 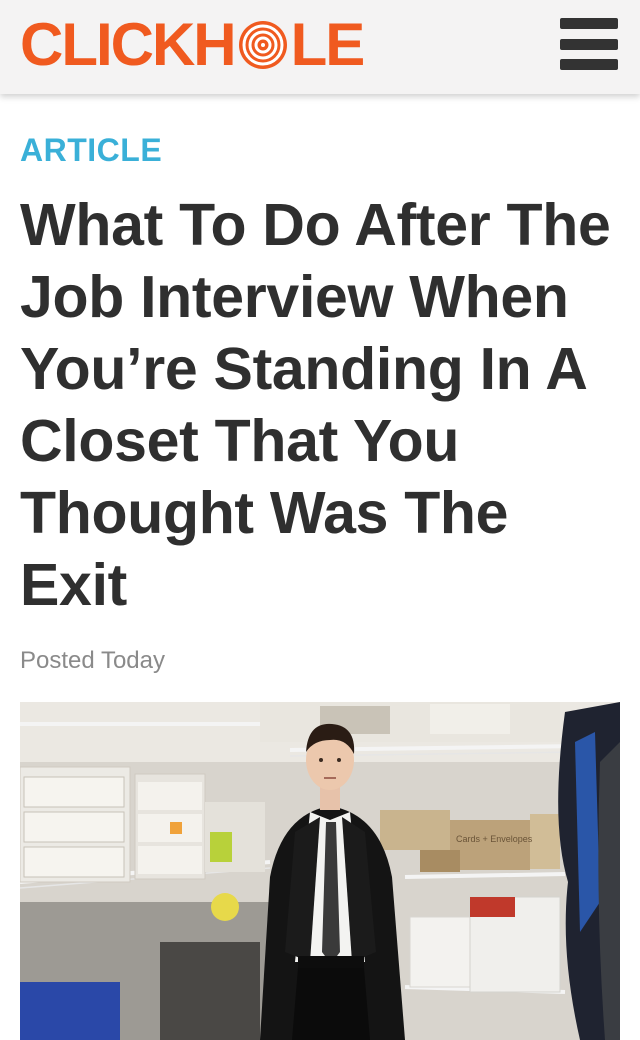 I want to click on site-header: CLICKH LE, so click(x=320, y=47).